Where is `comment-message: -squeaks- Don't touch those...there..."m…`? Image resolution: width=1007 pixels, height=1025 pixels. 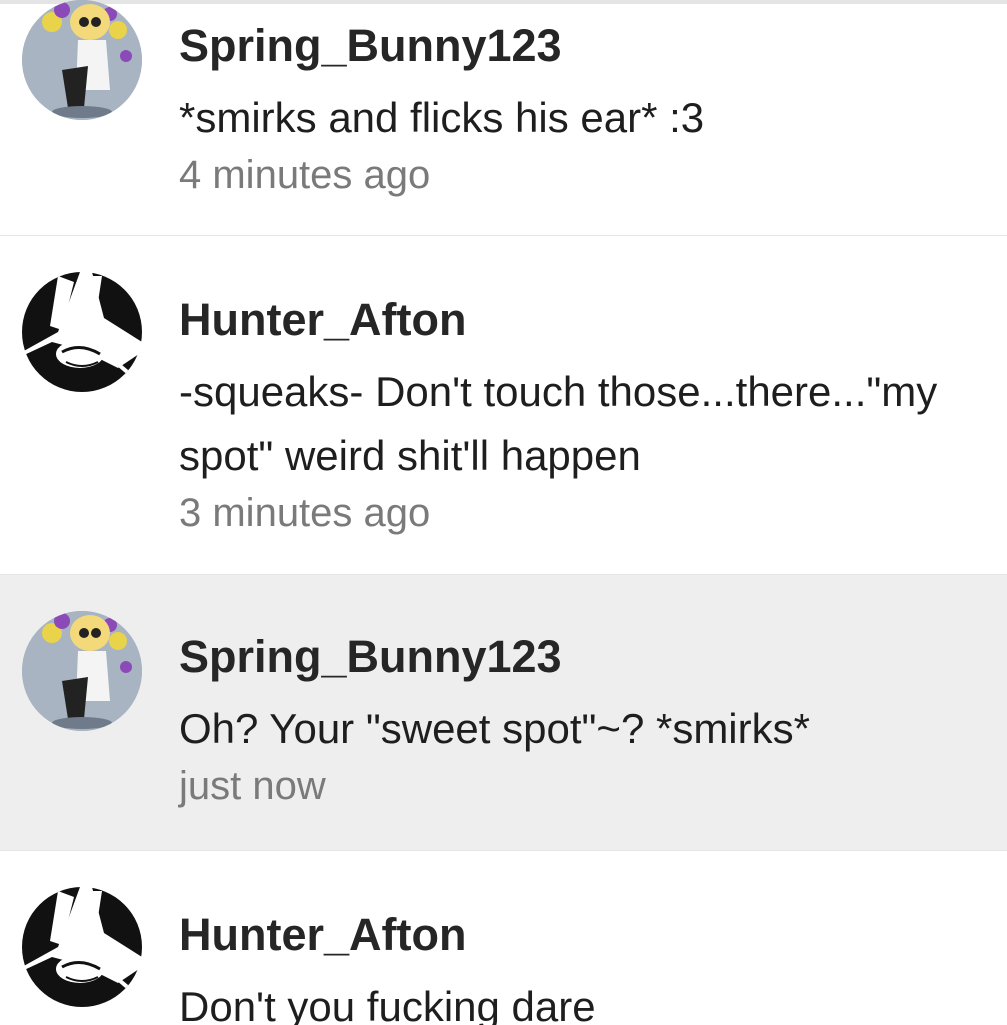 comment-message: -squeaks- Don't touch those...there..."m… is located at coordinates (558, 423).